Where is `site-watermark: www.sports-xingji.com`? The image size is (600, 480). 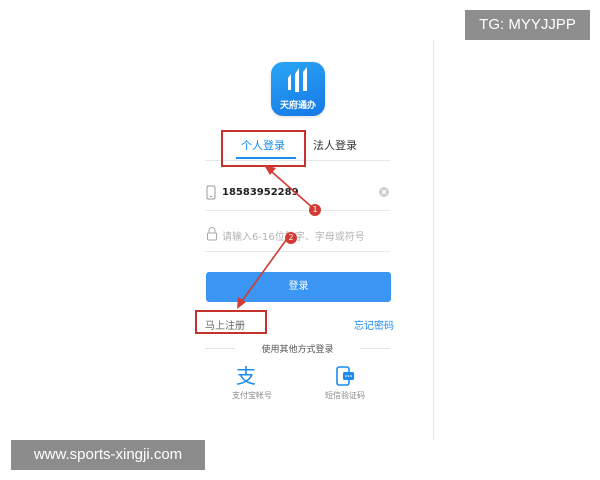 site-watermark: www.sports-xingji.com is located at coordinates (108, 455).